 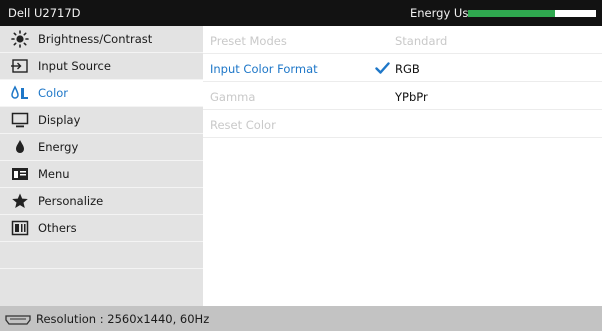 What do you see at coordinates (71, 201) in the screenshot?
I see `sidebar-item-label: Personalize` at bounding box center [71, 201].